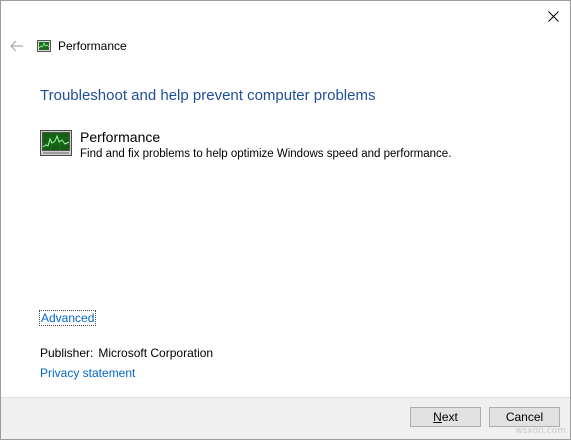 Image resolution: width=571 pixels, height=440 pixels. I want to click on watermark-text: wsxdn.com, so click(540, 431).